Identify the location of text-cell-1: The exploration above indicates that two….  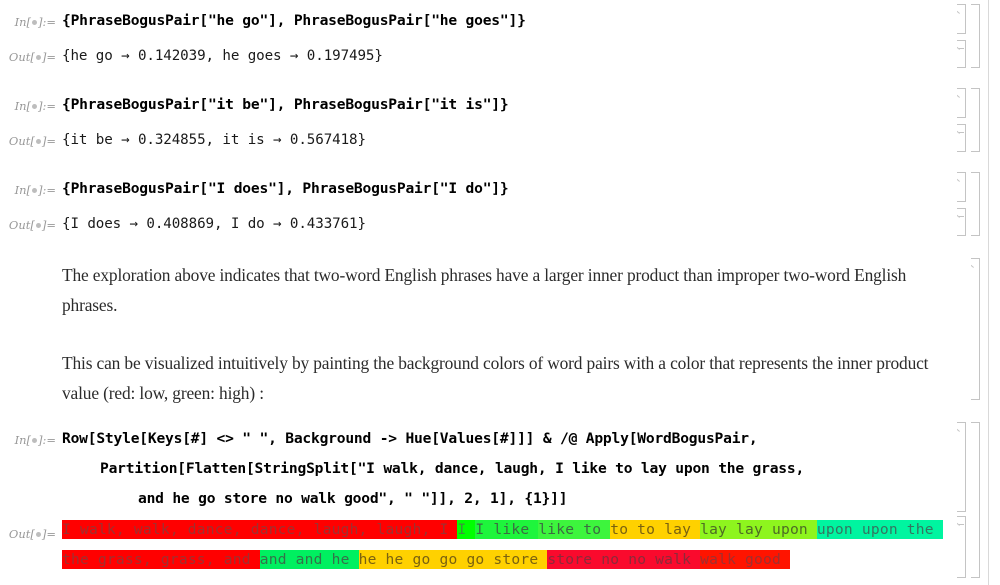
(508, 290).